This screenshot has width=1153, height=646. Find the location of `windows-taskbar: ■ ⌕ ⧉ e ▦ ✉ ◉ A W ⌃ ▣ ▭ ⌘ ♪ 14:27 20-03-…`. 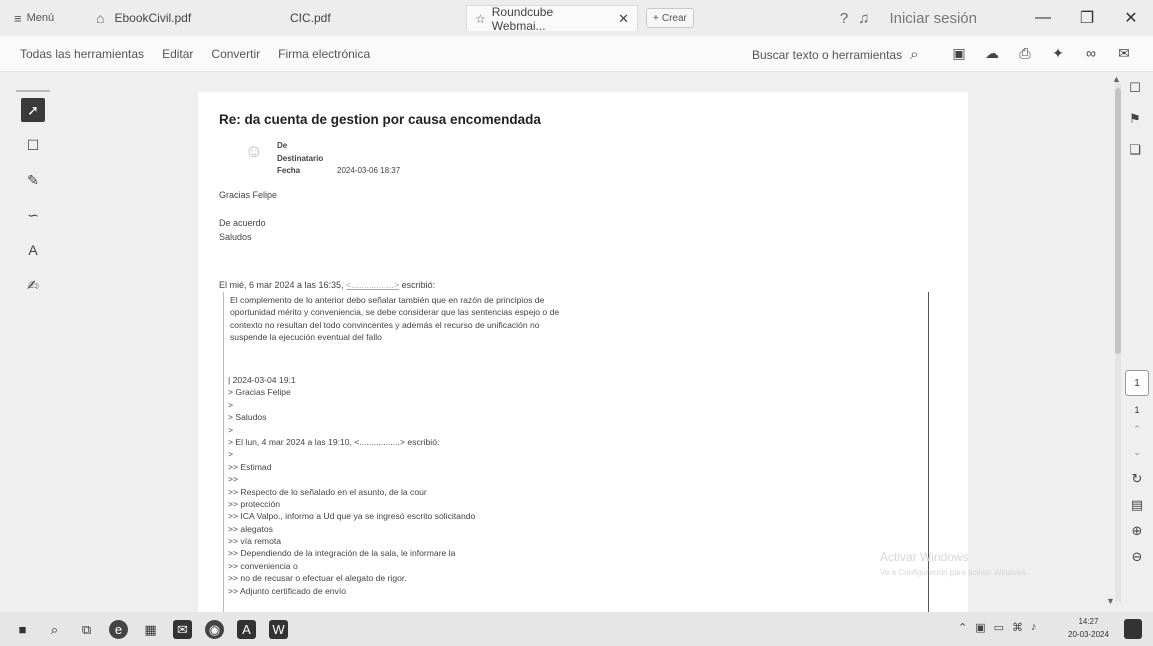

windows-taskbar: ■ ⌕ ⧉ e ▦ ✉ ◉ A W ⌃ ▣ ▭ ⌘ ♪ 14:27 20-03-… is located at coordinates (576, 629).